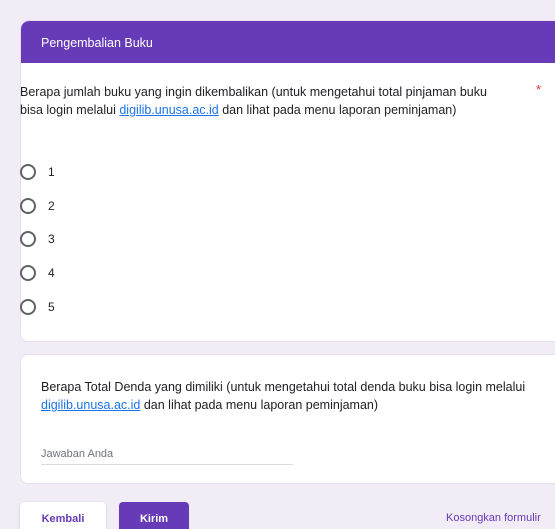  I want to click on clear-form-link: Kosongkan formulir, so click(493, 518).